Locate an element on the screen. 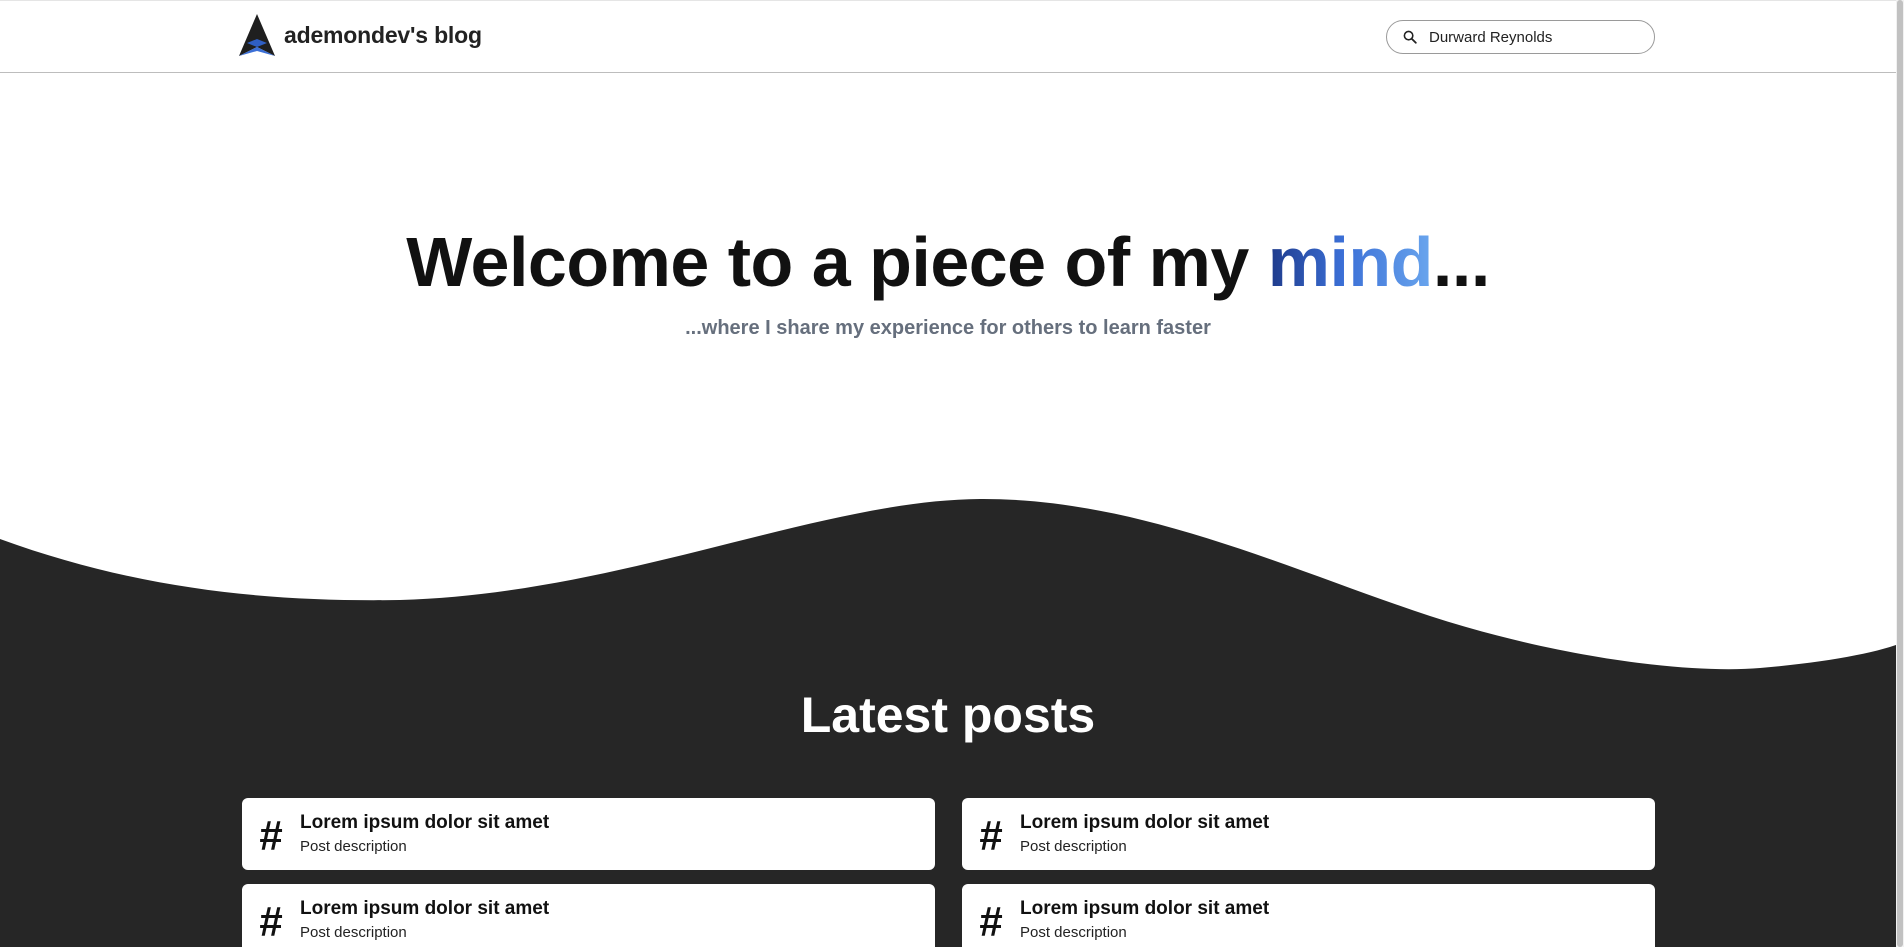  site-header: ademondev's blog is located at coordinates (952, 36).